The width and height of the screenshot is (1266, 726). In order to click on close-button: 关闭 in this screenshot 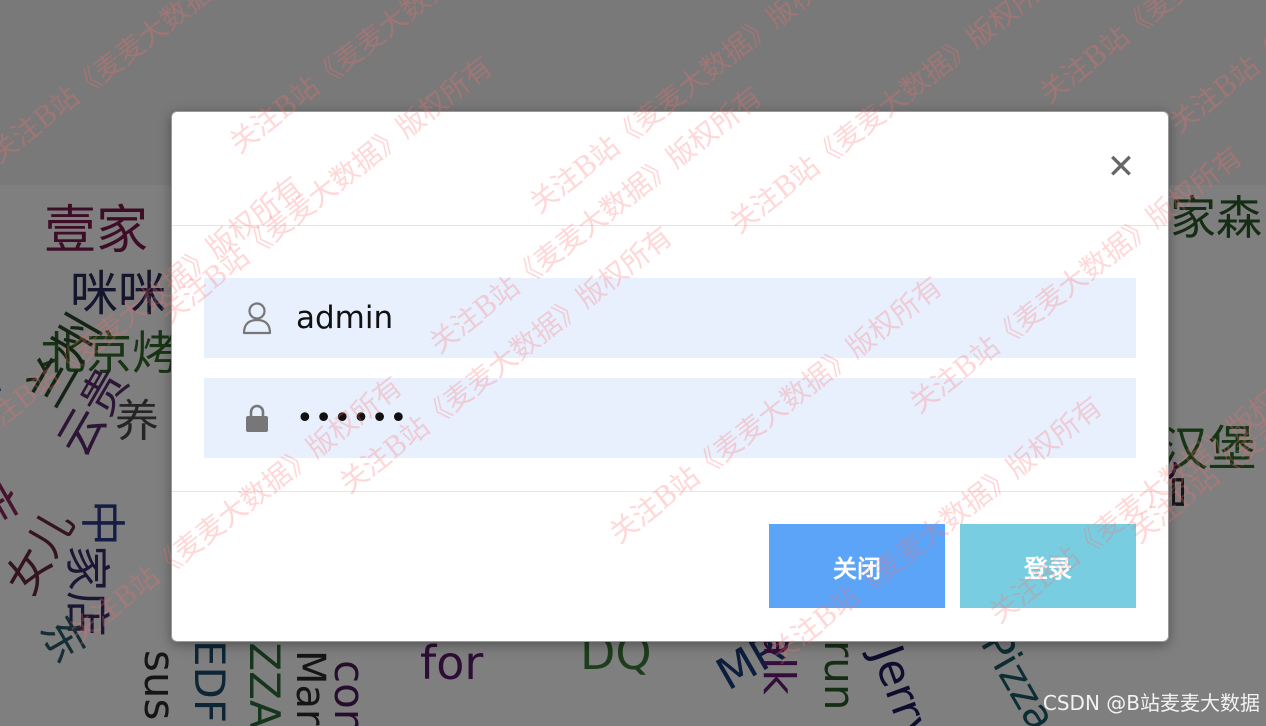, I will do `click(857, 566)`.